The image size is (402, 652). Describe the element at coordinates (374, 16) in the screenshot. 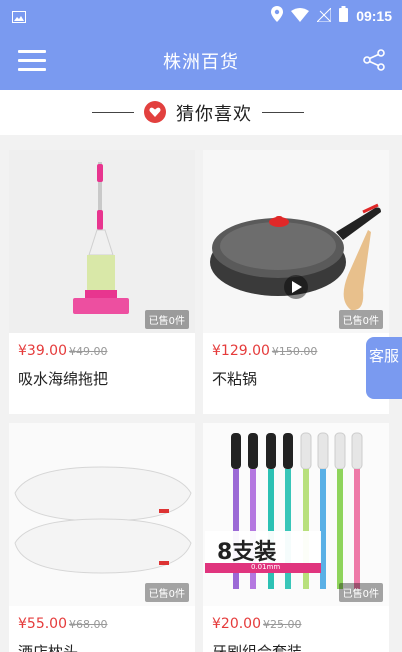

I see `status-time: 09:15` at that location.